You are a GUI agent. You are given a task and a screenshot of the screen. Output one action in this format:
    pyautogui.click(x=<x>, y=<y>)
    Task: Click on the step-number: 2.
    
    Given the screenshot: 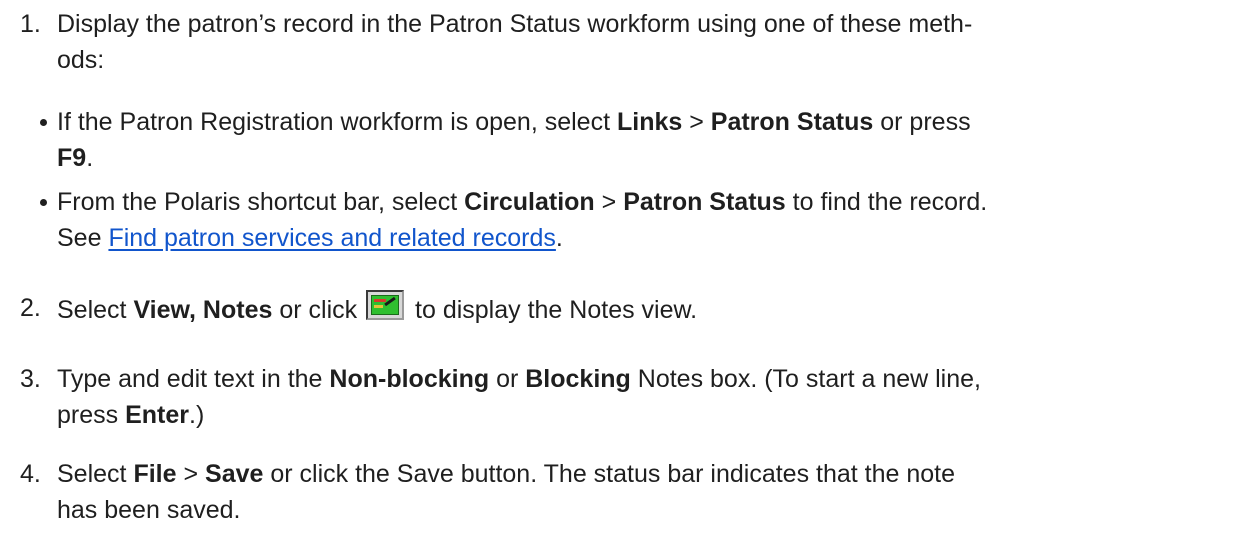 What is the action you would take?
    pyautogui.click(x=30, y=308)
    